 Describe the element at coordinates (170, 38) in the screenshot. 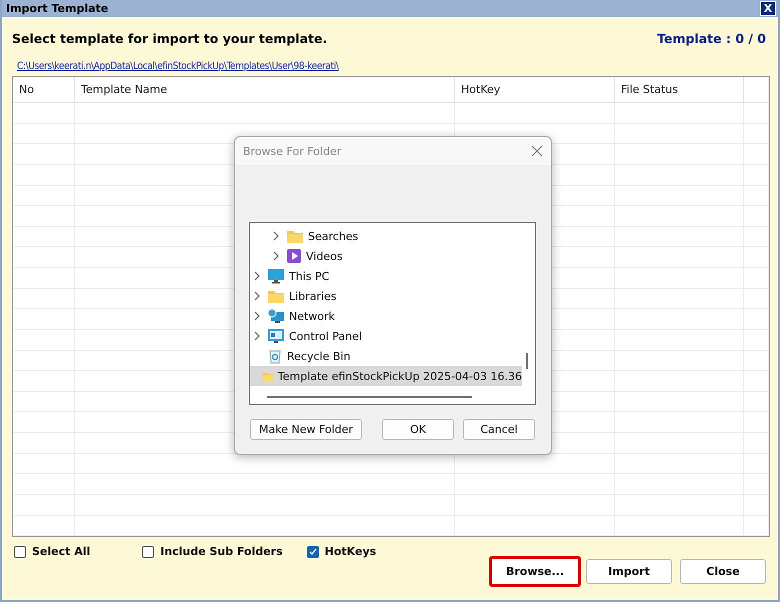

I see `instruction-heading: Select template for import to your template.` at that location.